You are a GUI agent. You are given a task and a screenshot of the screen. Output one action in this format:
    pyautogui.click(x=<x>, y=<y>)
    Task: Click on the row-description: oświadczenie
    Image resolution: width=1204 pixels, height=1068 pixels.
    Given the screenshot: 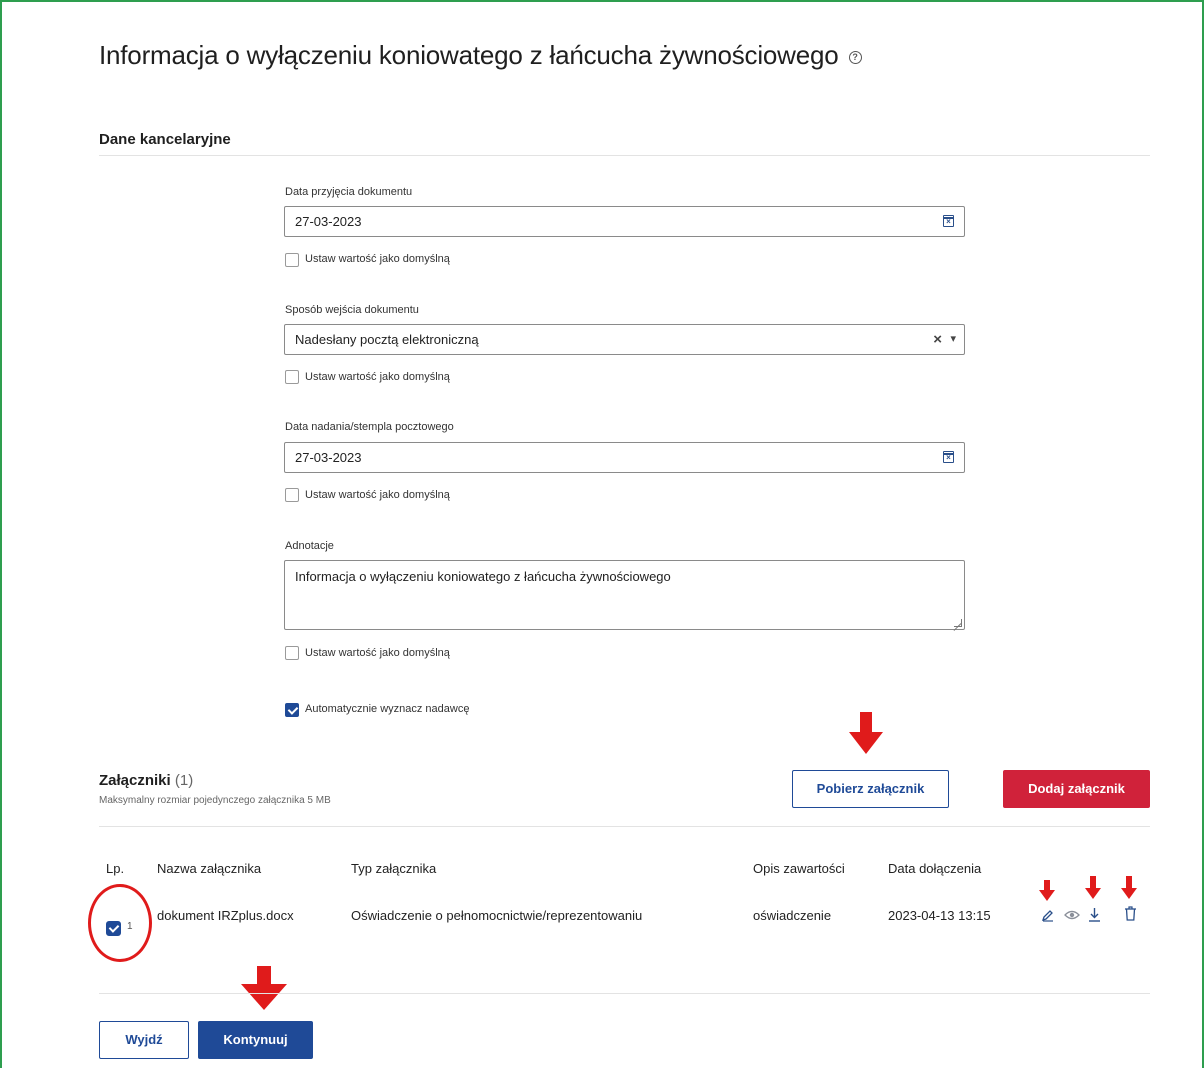 What is the action you would take?
    pyautogui.click(x=792, y=915)
    